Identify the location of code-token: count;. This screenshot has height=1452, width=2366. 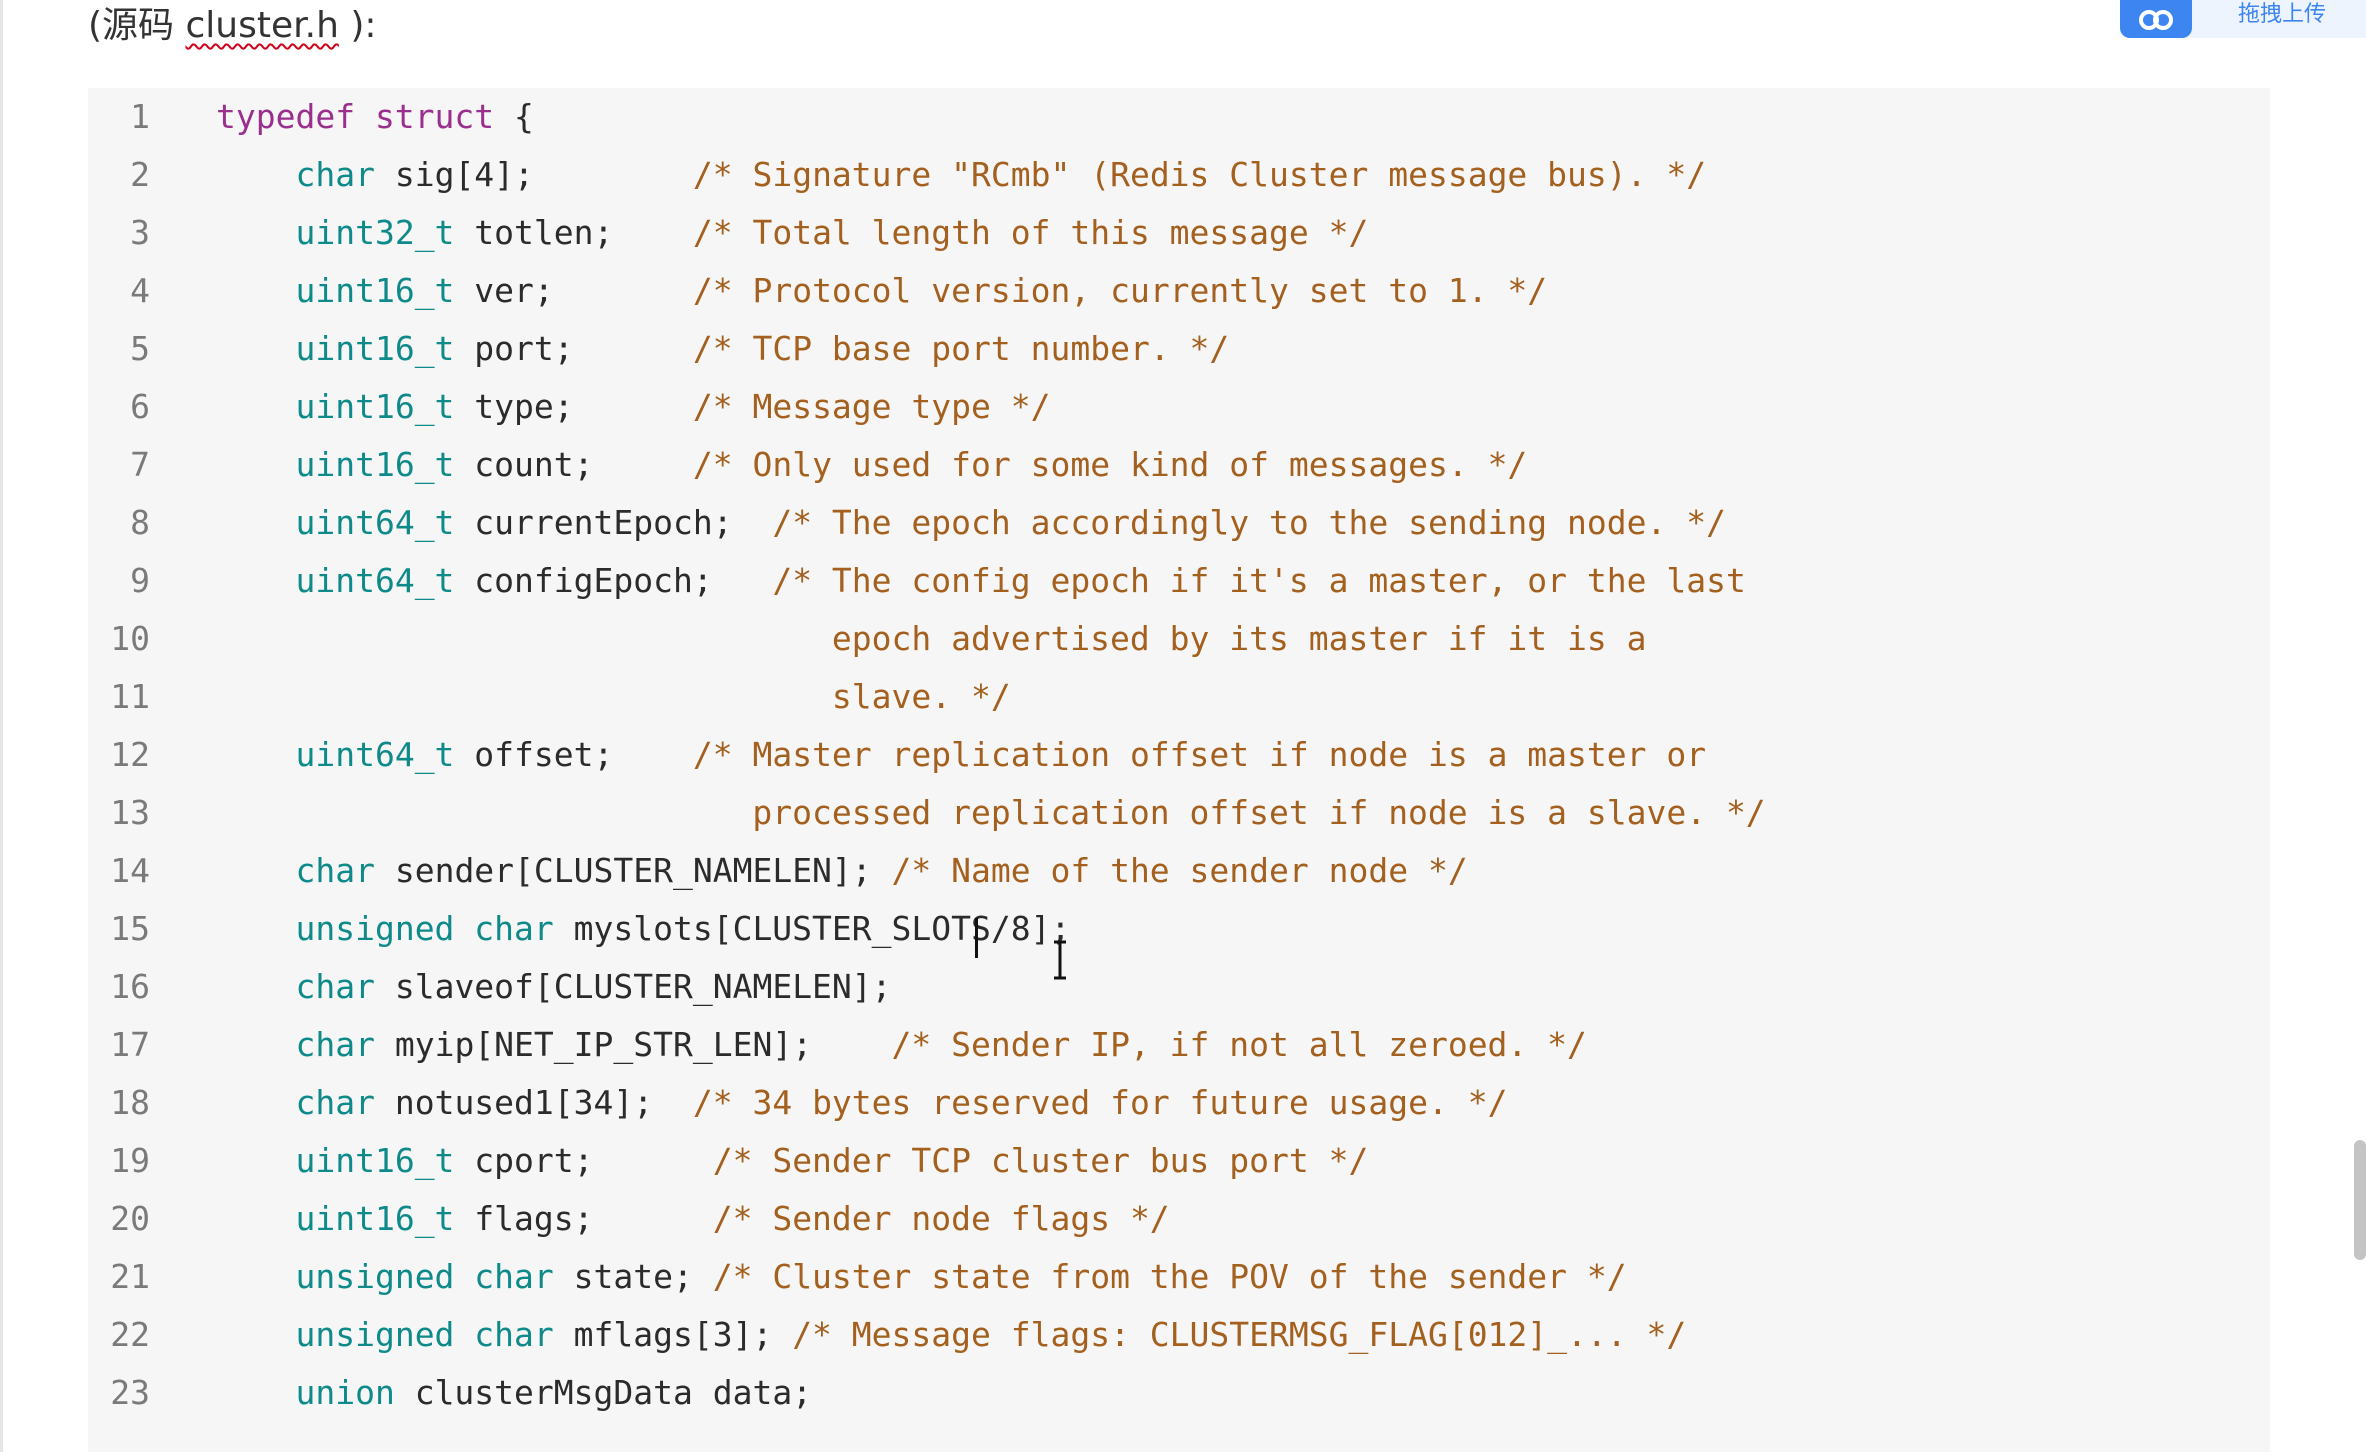
(573, 464).